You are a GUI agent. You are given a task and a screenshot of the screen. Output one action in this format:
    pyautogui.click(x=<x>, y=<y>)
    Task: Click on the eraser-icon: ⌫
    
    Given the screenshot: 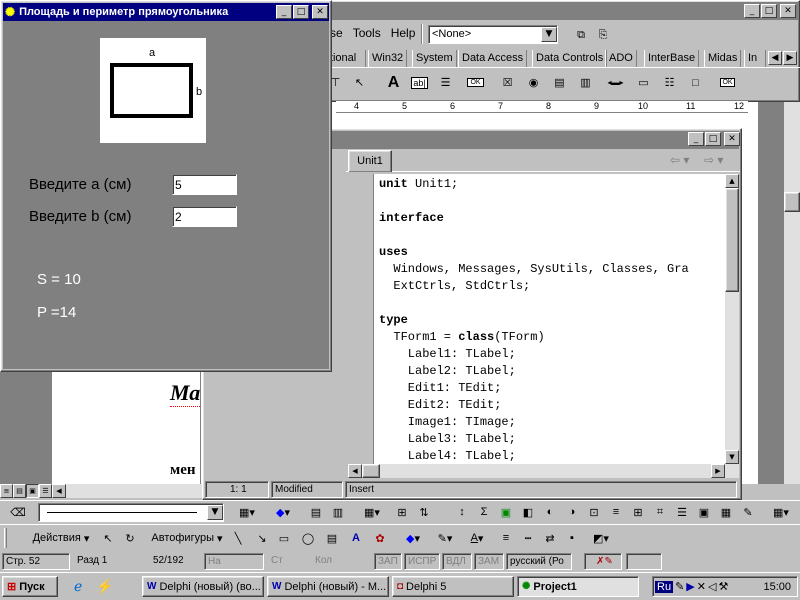 What is the action you would take?
    pyautogui.click(x=18, y=512)
    